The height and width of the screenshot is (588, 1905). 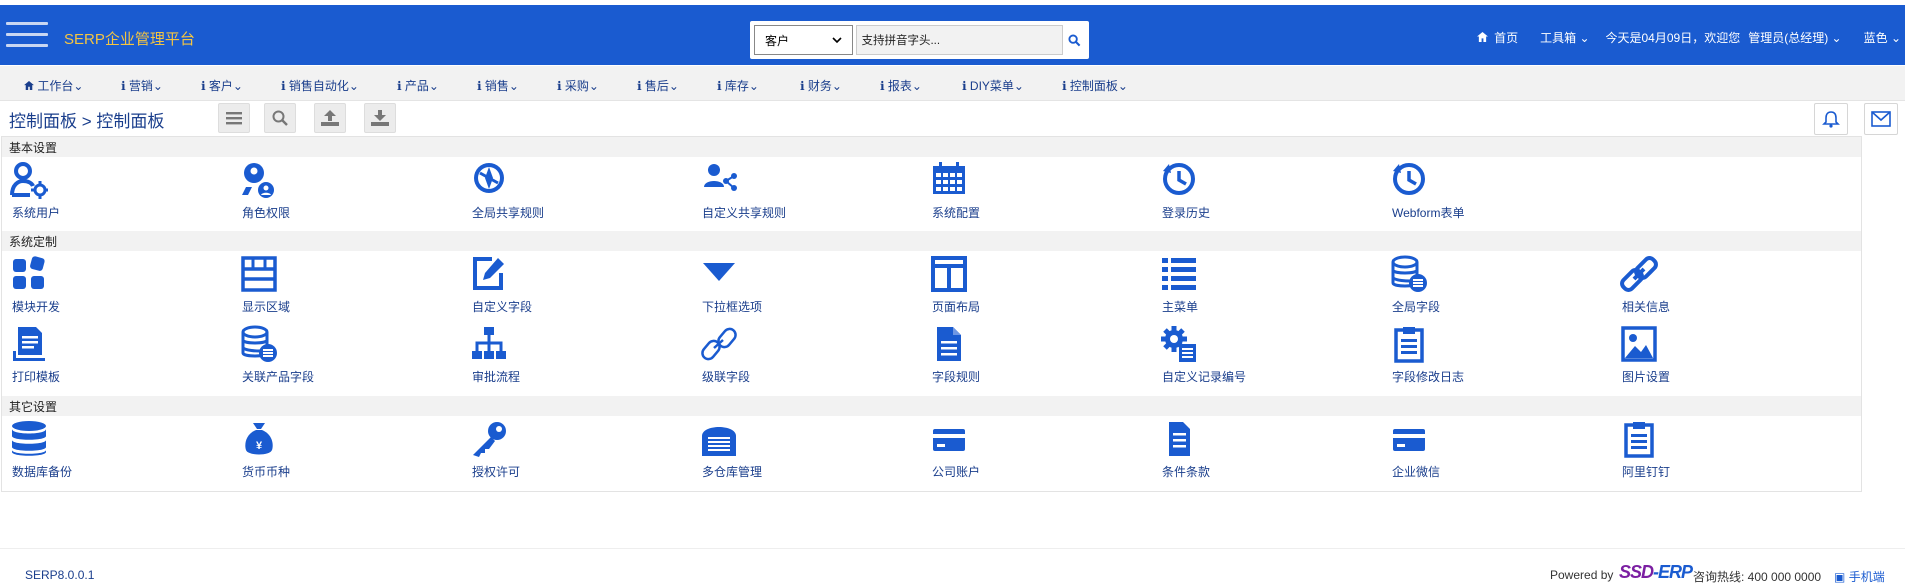 I want to click on version-text: SERP8.0.0.1, so click(x=60, y=575).